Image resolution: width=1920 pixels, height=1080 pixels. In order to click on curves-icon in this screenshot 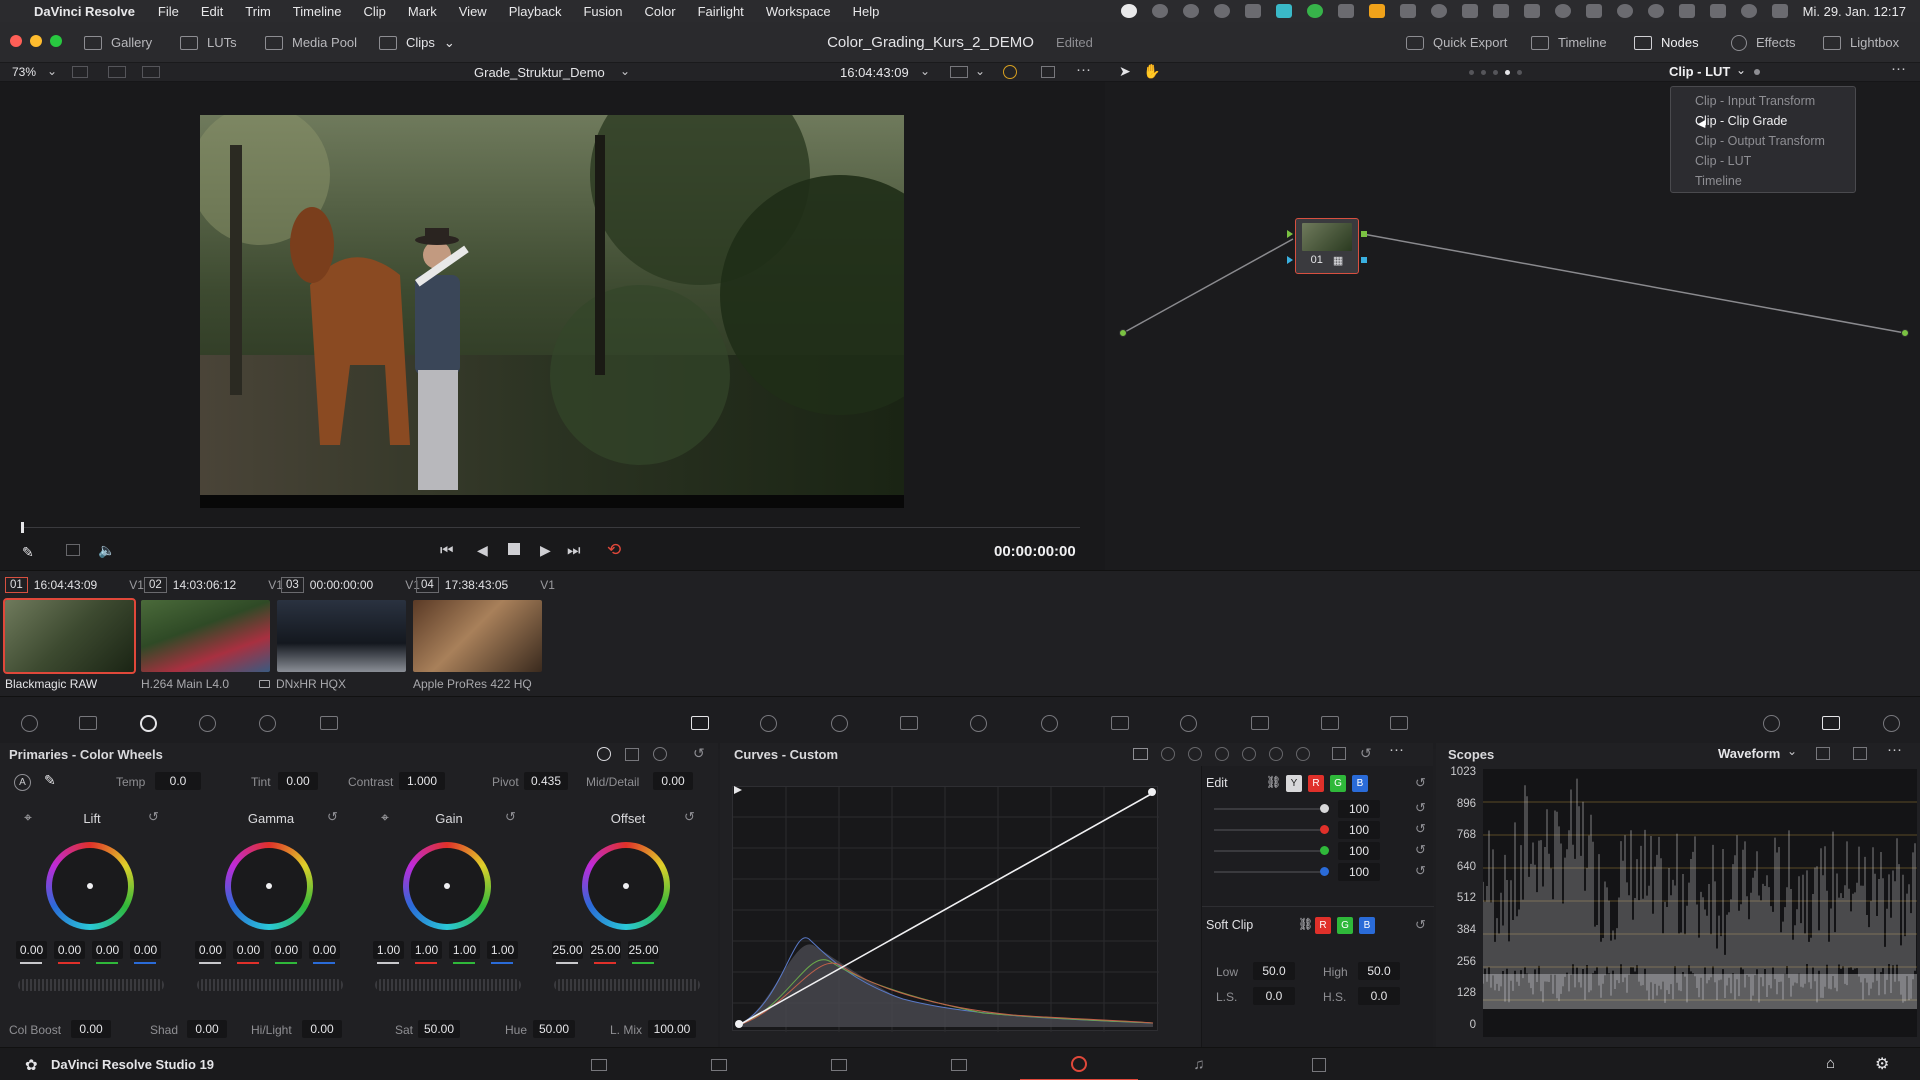, I will do `click(700, 723)`.